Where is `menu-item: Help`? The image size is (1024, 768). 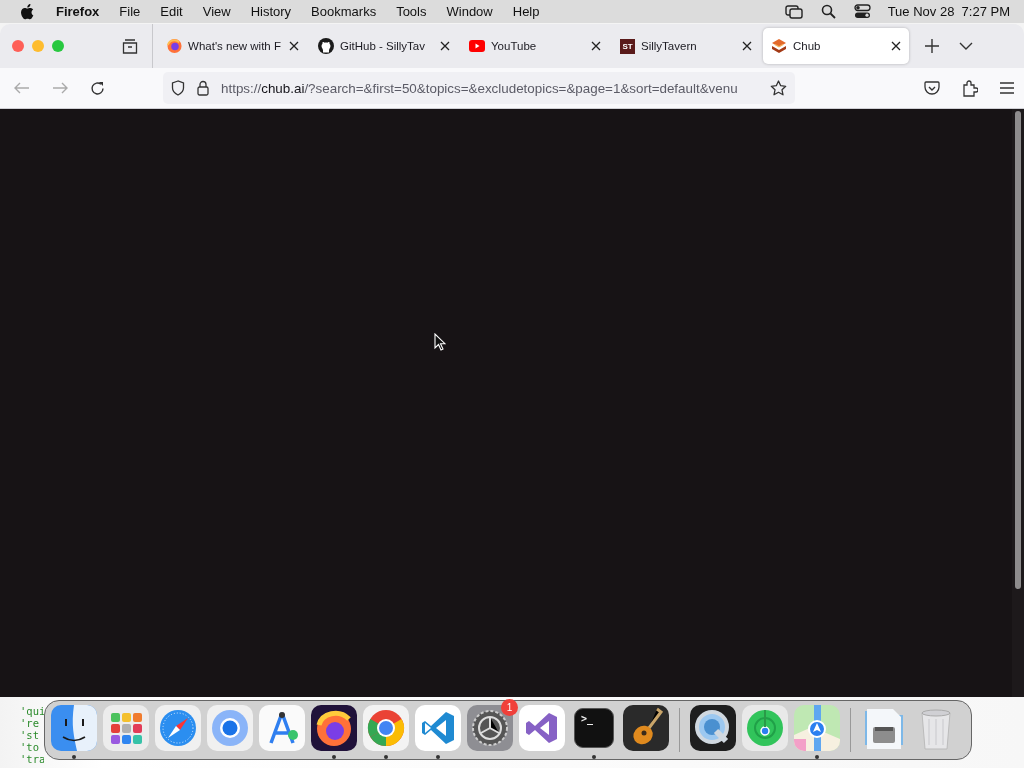 menu-item: Help is located at coordinates (526, 11).